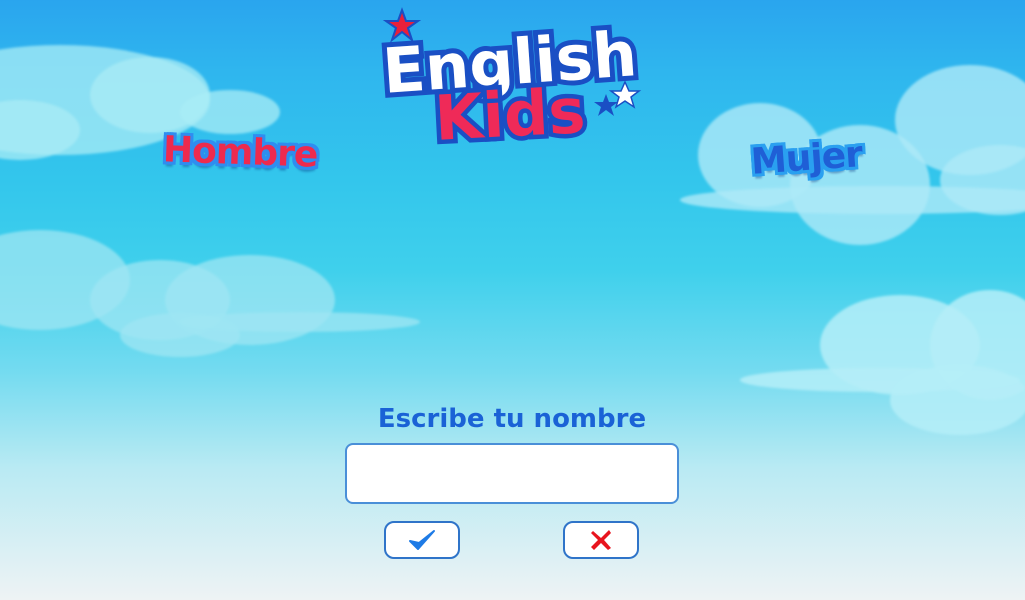 This screenshot has height=600, width=1025. I want to click on confirm-button, so click(422, 540).